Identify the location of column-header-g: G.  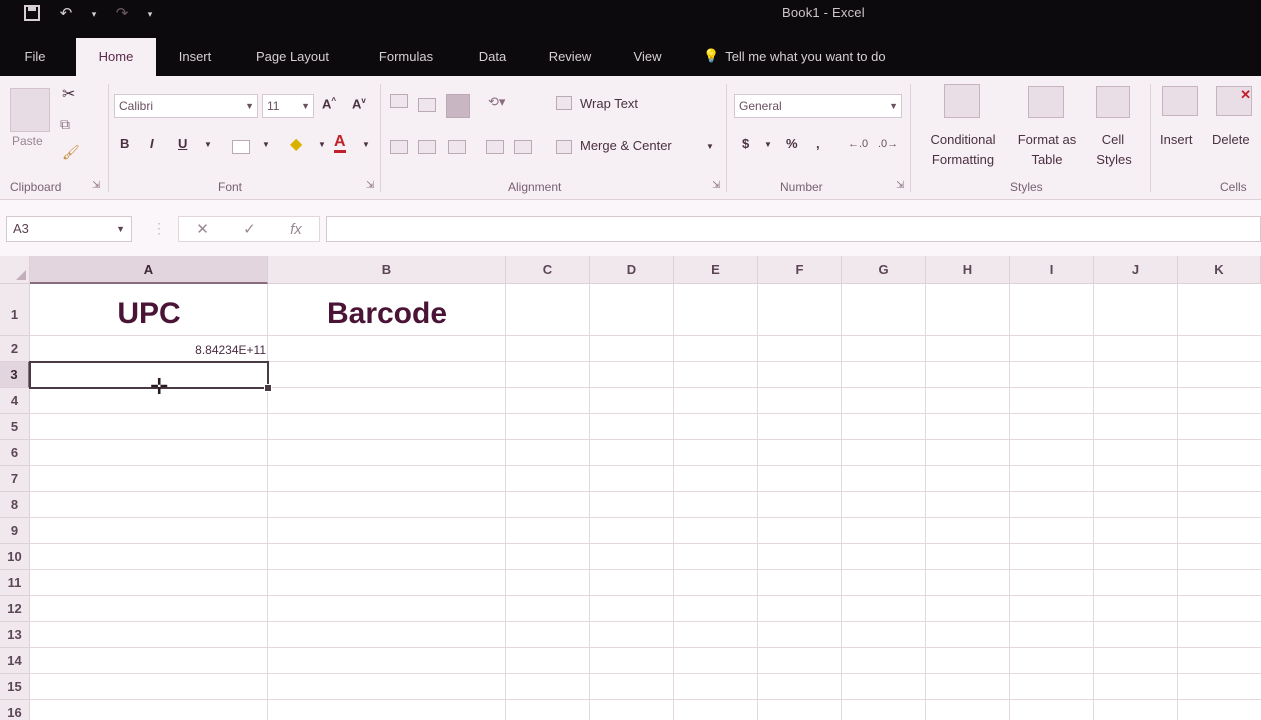
(884, 270).